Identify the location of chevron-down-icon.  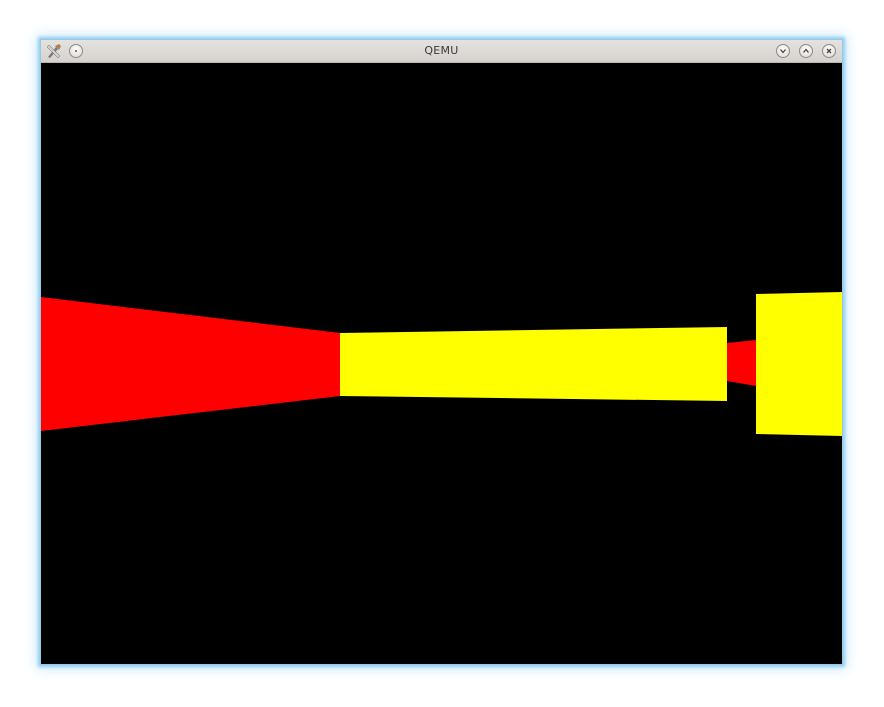
(783, 51).